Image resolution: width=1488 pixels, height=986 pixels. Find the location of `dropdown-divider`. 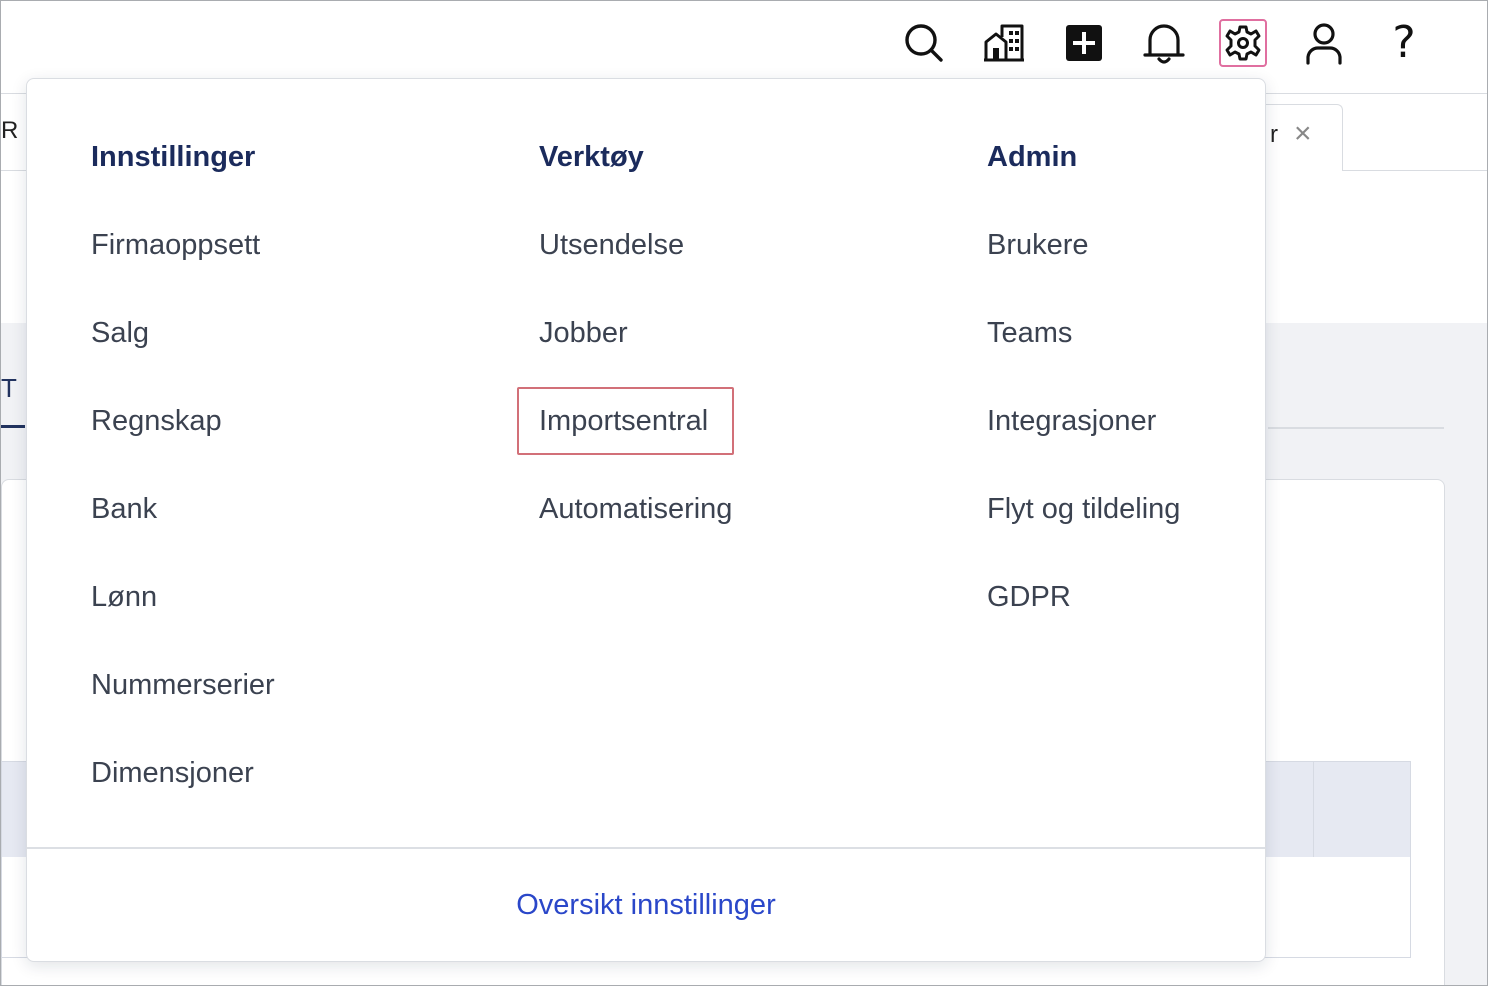

dropdown-divider is located at coordinates (646, 848).